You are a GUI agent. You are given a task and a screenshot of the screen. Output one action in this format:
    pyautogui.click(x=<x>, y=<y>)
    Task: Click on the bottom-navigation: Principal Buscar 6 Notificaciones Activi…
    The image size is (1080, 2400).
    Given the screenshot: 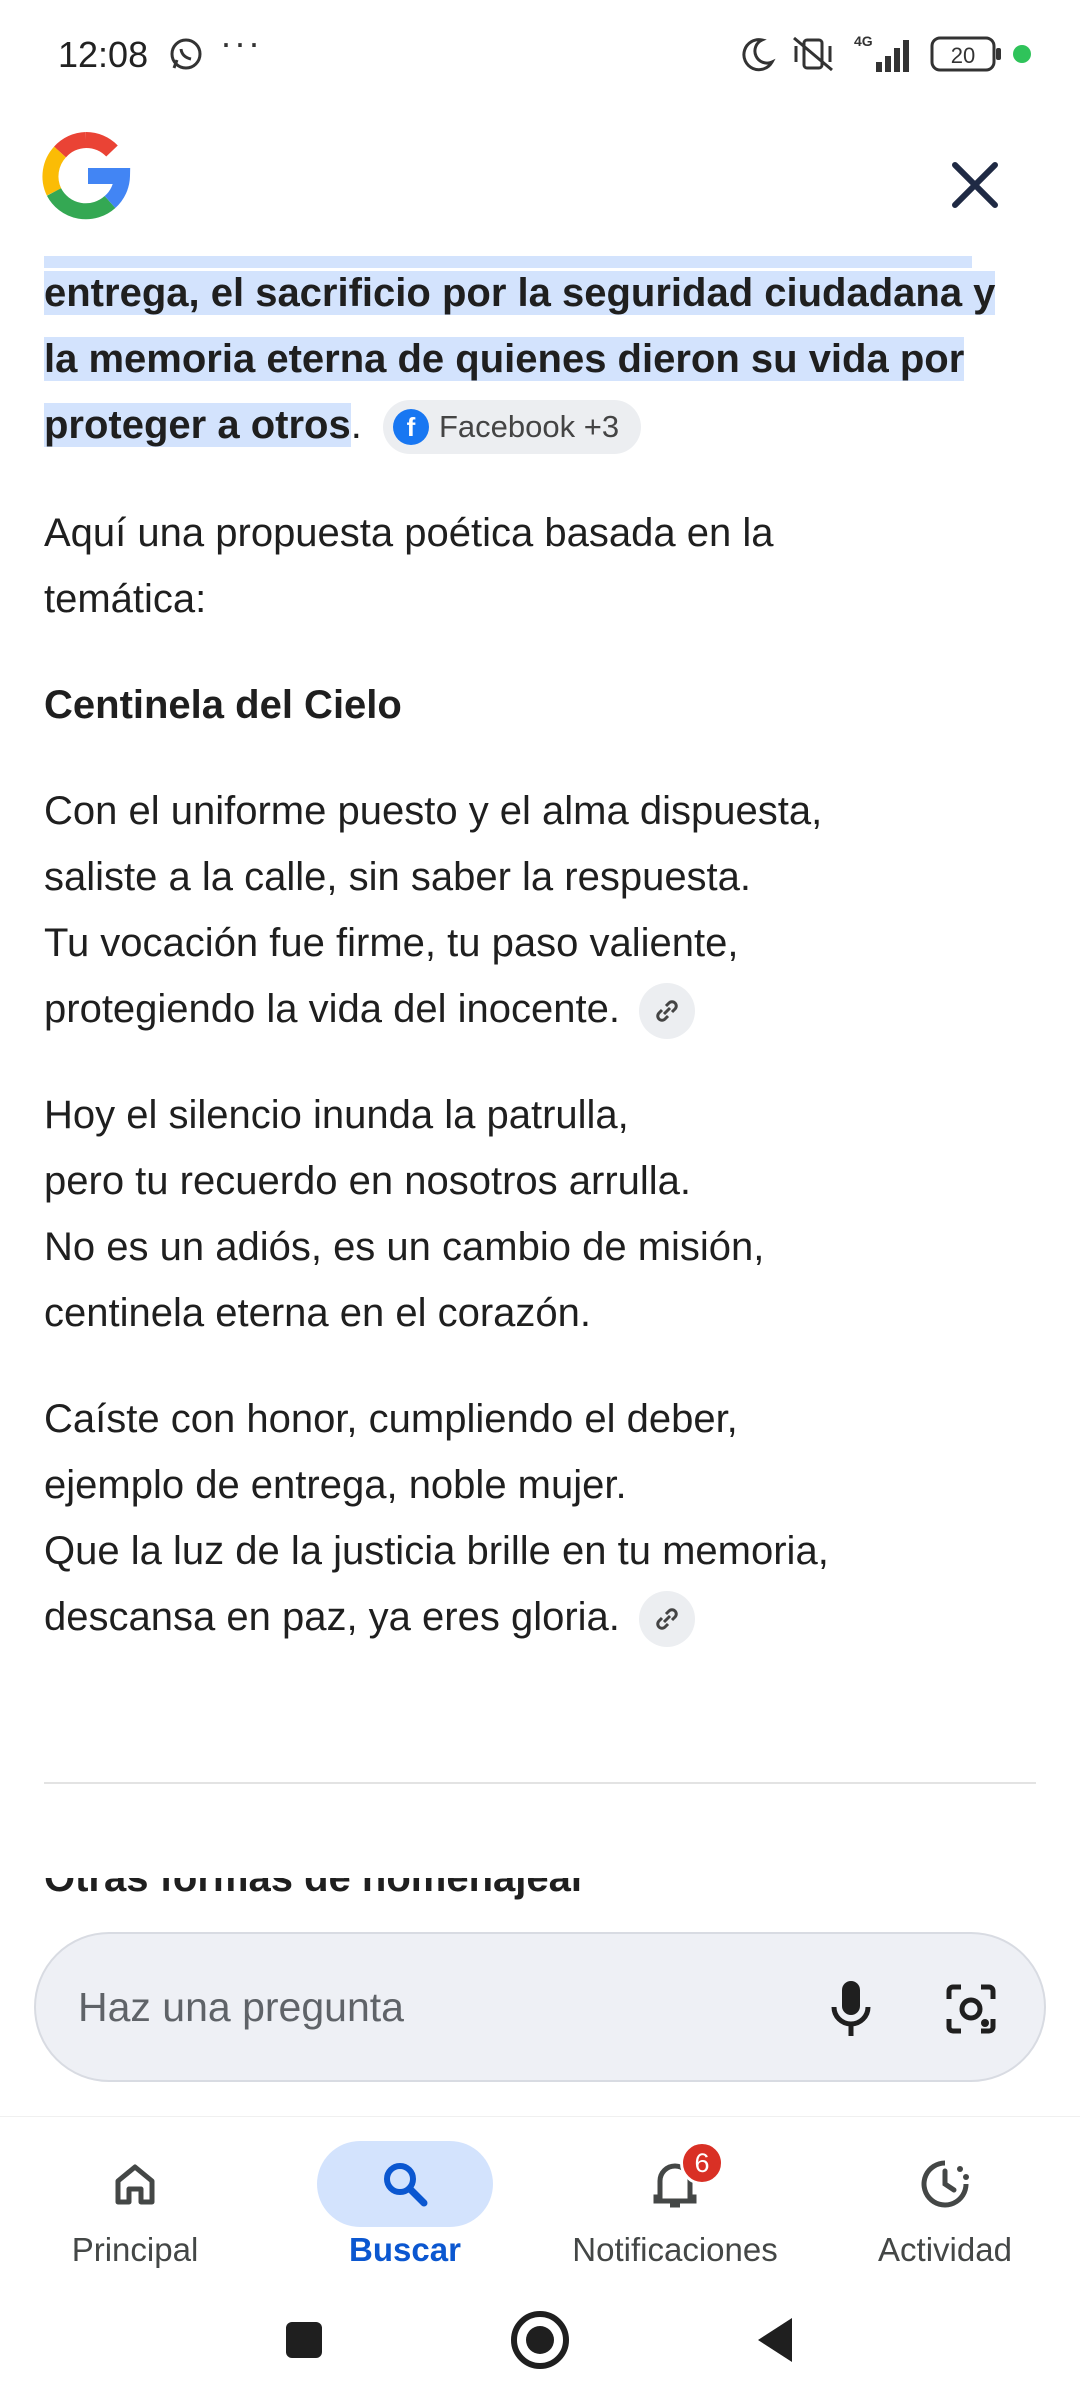 What is the action you would take?
    pyautogui.click(x=540, y=2192)
    